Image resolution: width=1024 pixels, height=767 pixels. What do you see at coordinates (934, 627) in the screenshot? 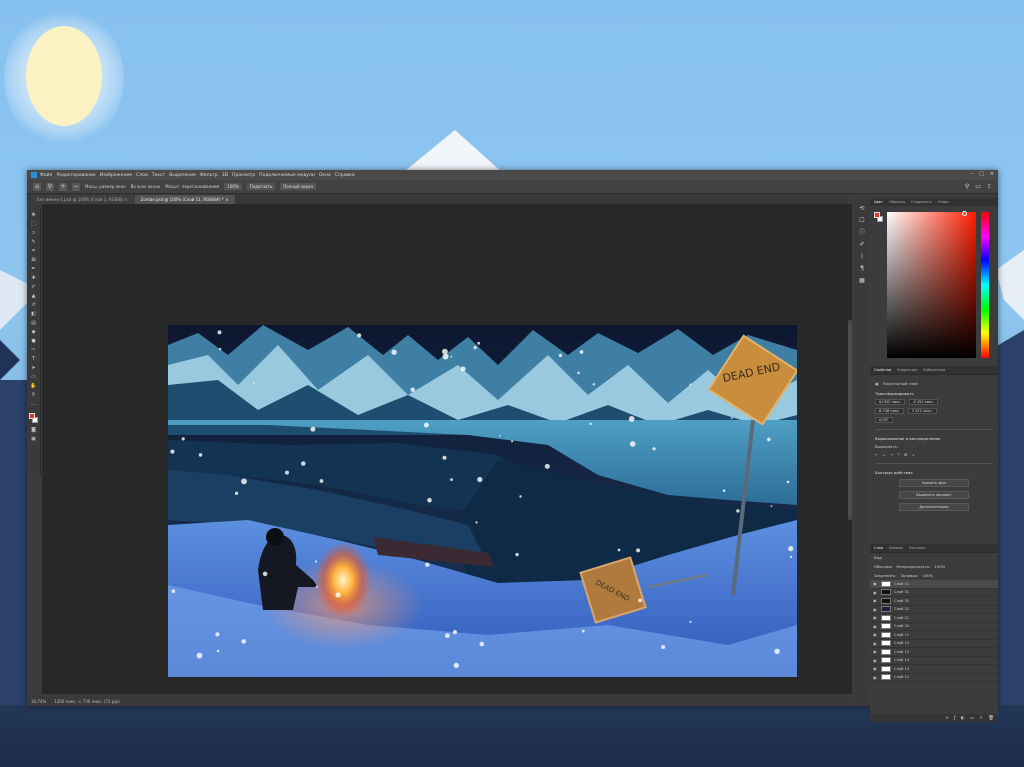
I see `layer-row: ◉ Слой 20` at bounding box center [934, 627].